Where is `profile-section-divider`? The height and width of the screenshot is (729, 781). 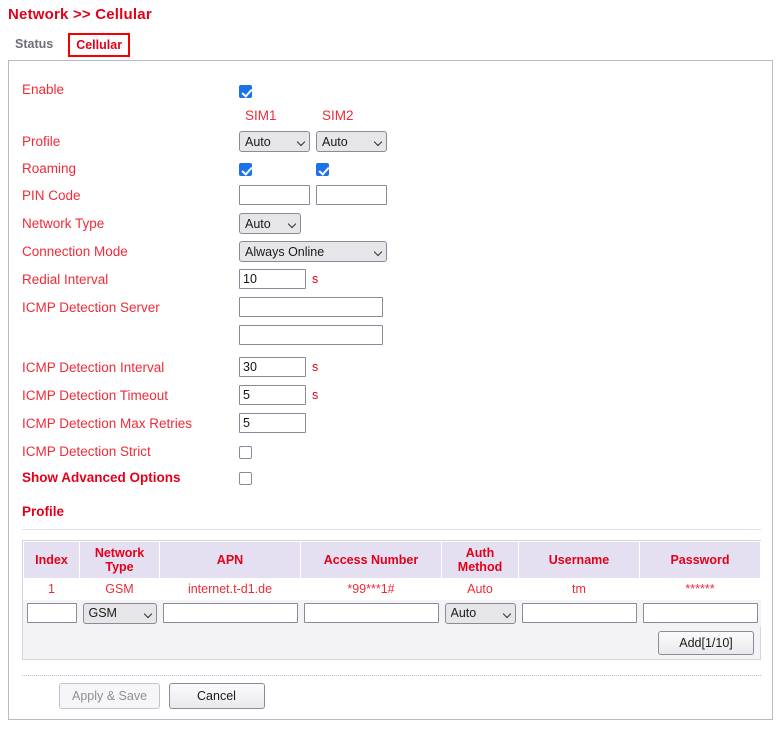
profile-section-divider is located at coordinates (391, 529).